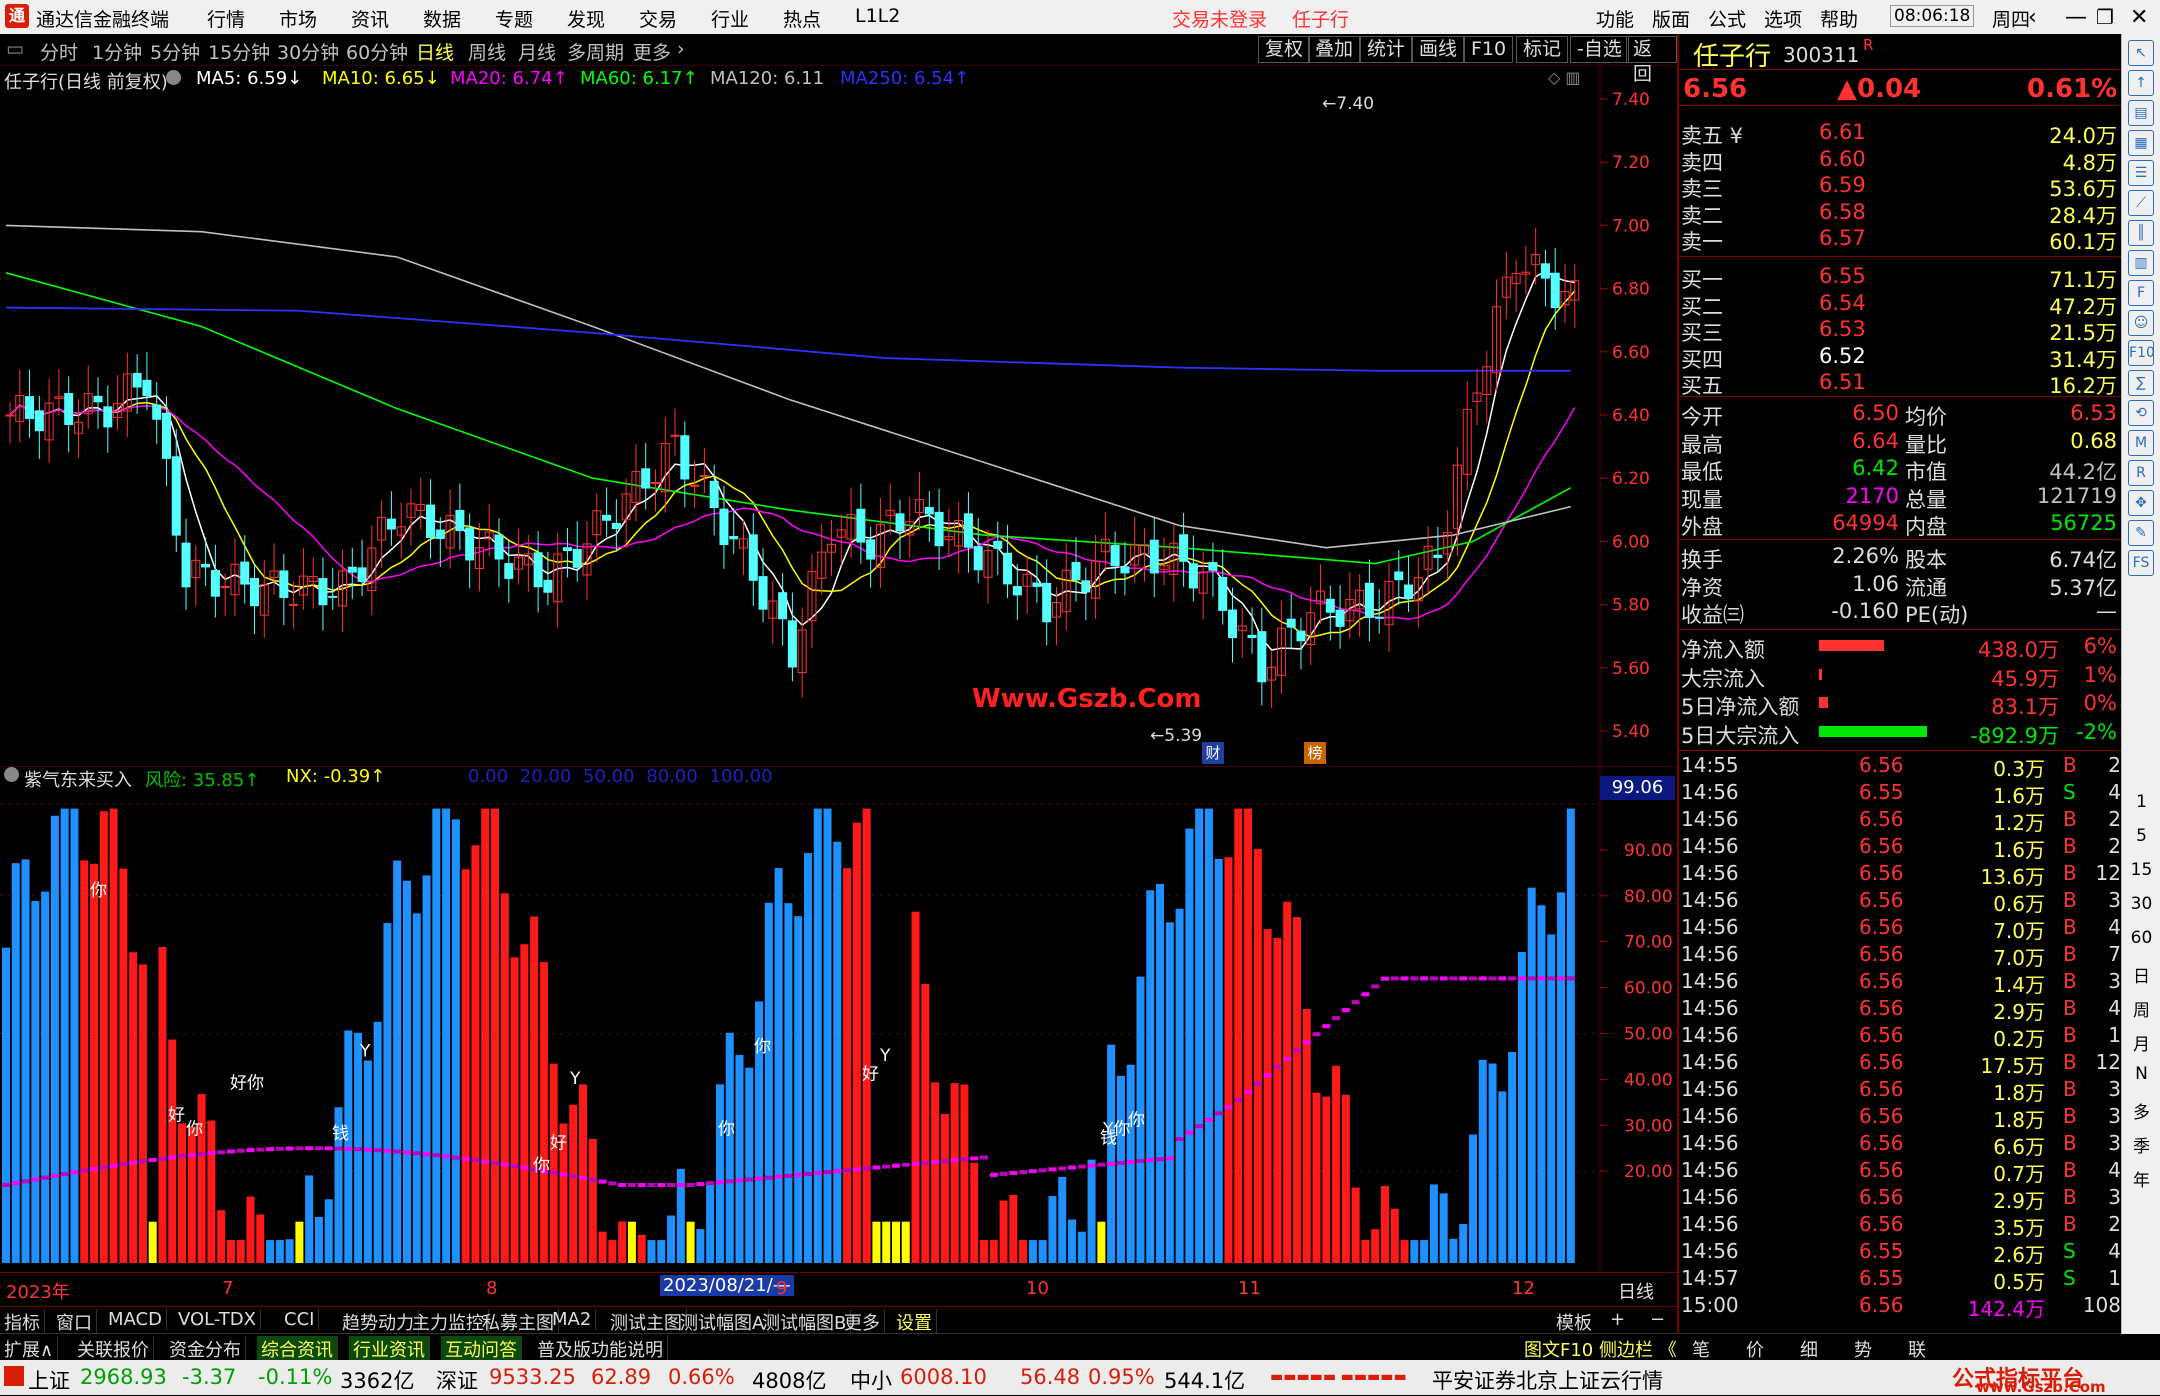  I want to click on sz-label: 深证, so click(457, 1380).